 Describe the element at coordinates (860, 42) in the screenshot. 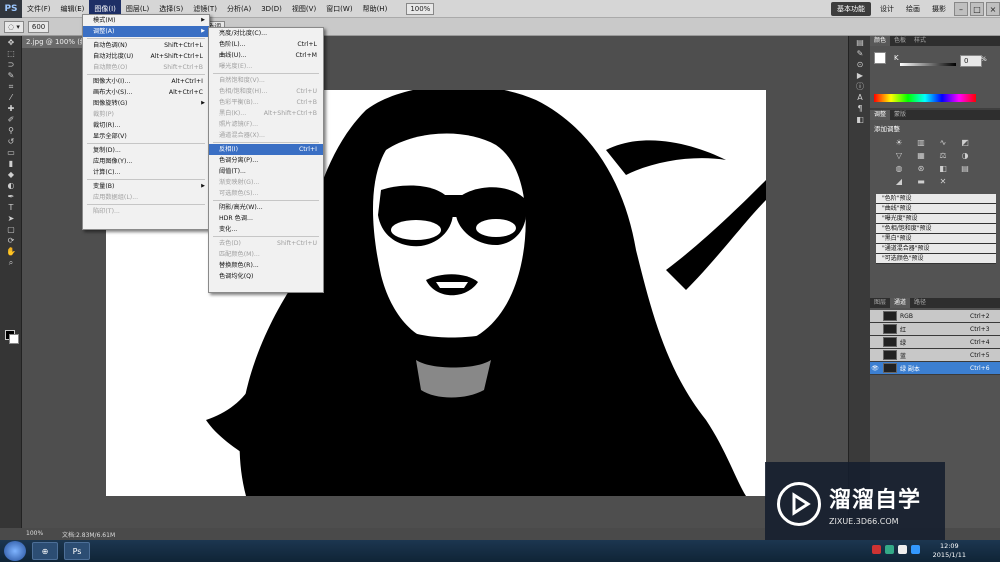

I see `history-panel-icon: ▤` at that location.